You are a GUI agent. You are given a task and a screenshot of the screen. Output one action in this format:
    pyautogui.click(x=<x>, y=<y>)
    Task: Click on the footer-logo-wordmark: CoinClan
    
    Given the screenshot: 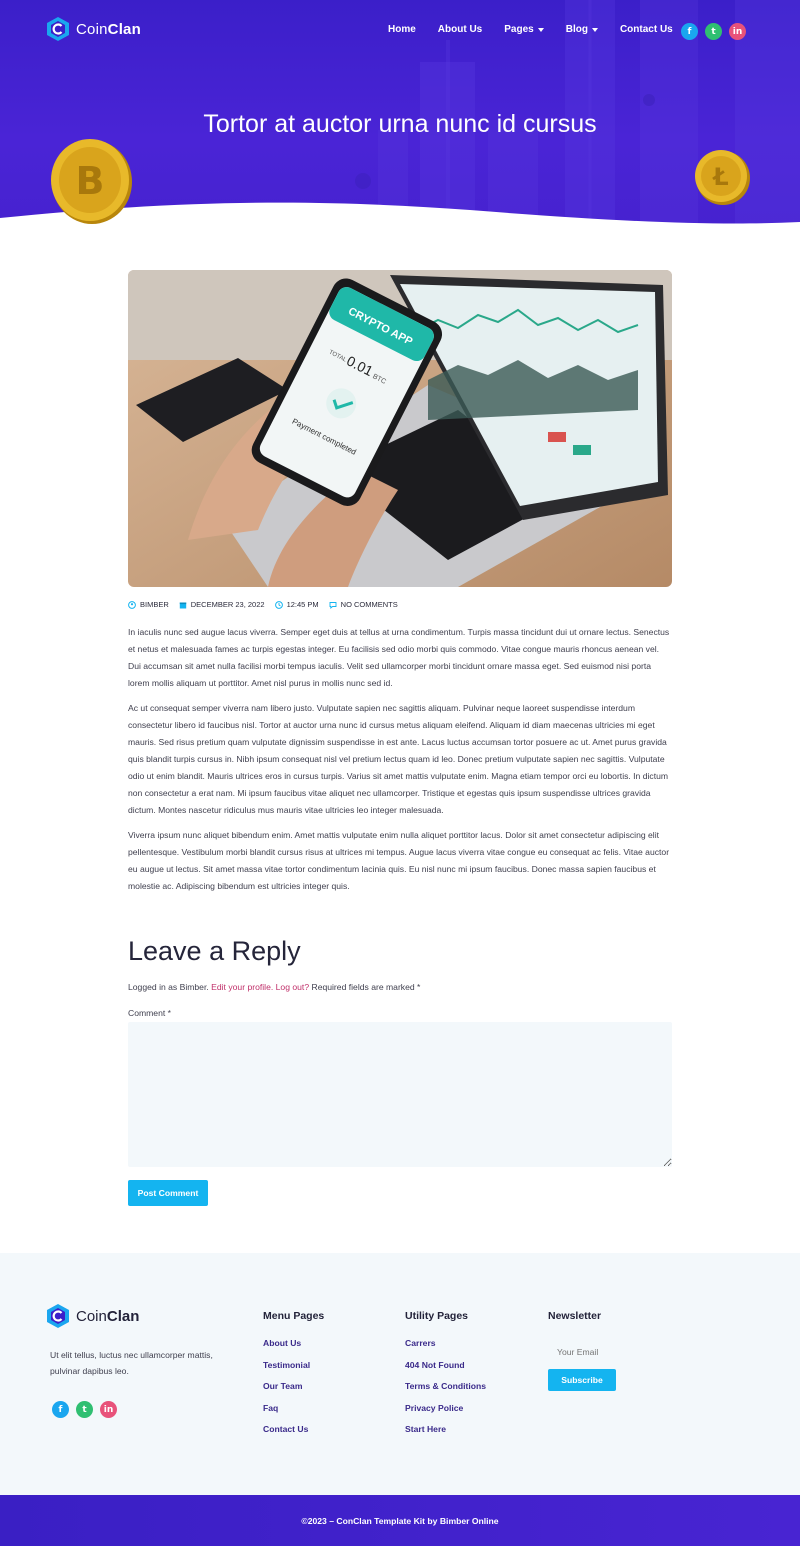 What is the action you would take?
    pyautogui.click(x=107, y=1316)
    